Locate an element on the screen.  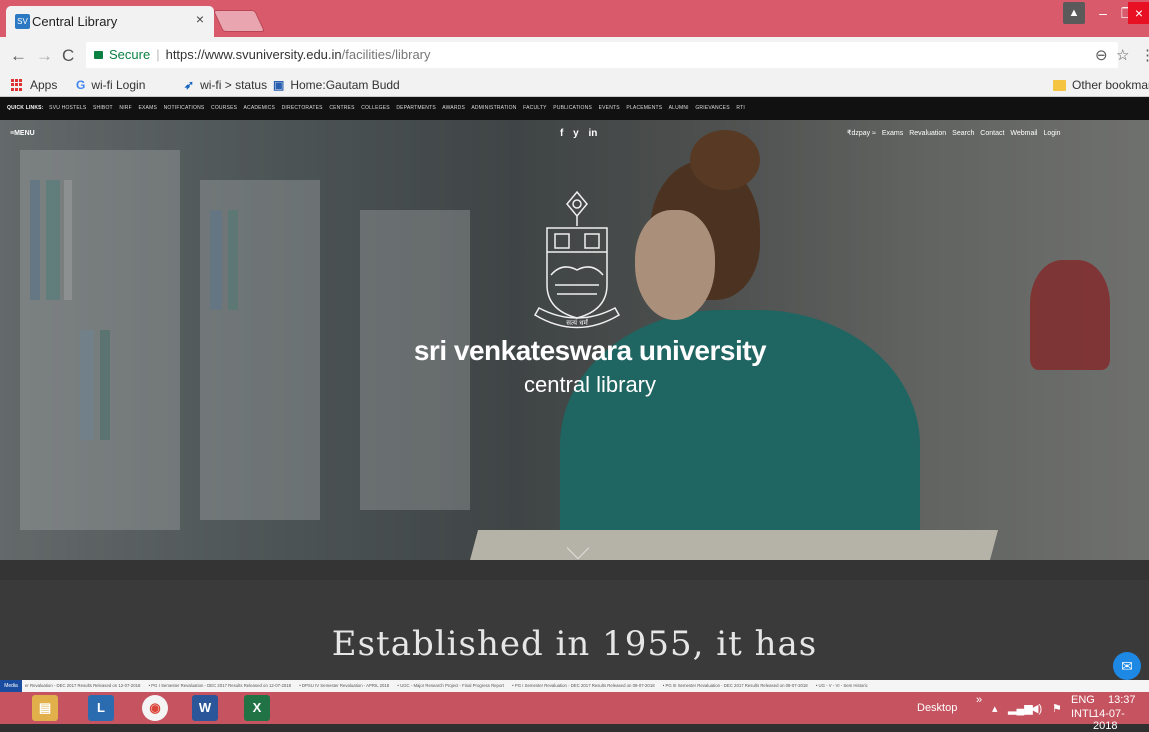
apps-grid-icon is located at coordinates (17, 85).